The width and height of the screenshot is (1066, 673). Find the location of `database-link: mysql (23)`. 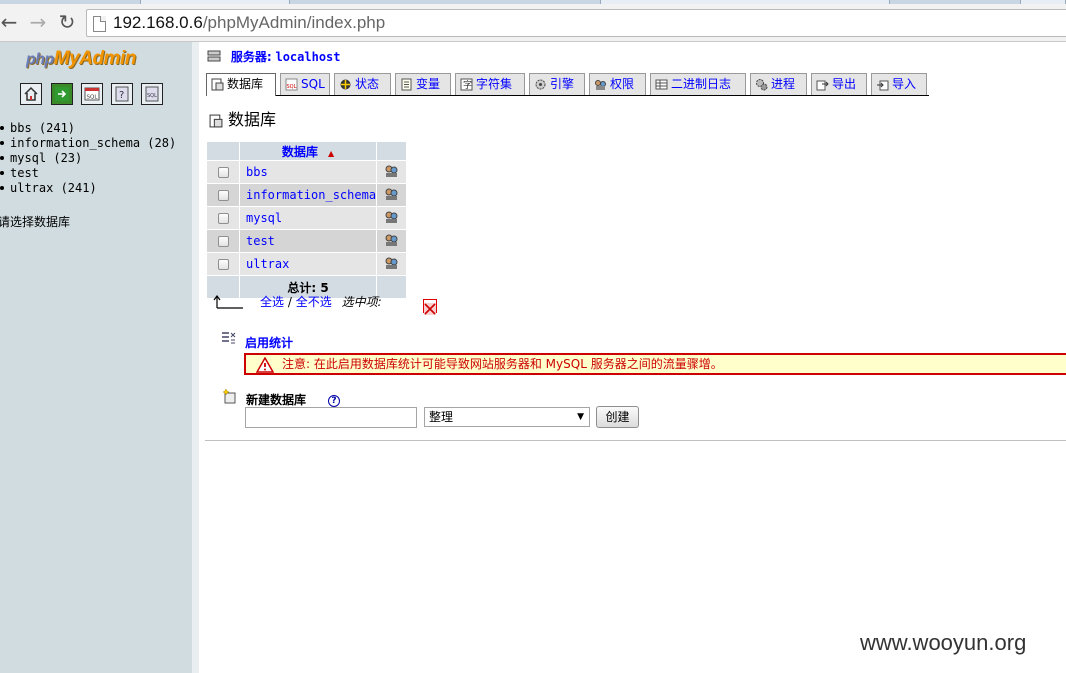

database-link: mysql (23) is located at coordinates (46, 158).